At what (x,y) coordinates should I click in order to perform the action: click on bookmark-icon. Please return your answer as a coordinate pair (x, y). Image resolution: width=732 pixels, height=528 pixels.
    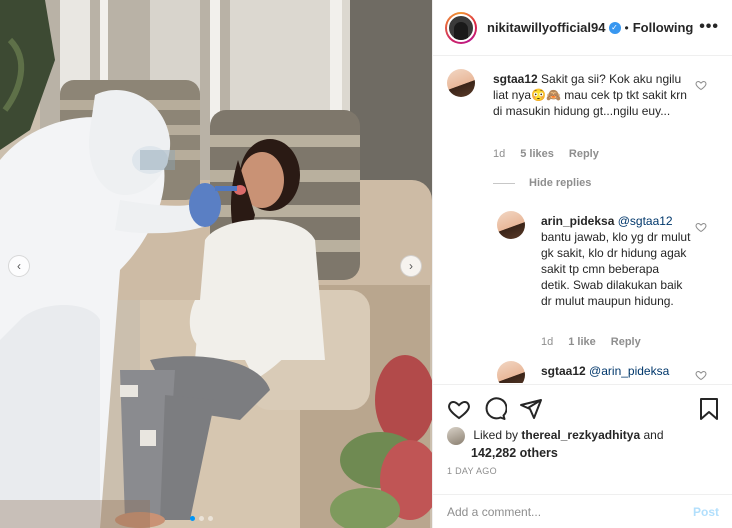
    Looking at the image, I should click on (709, 409).